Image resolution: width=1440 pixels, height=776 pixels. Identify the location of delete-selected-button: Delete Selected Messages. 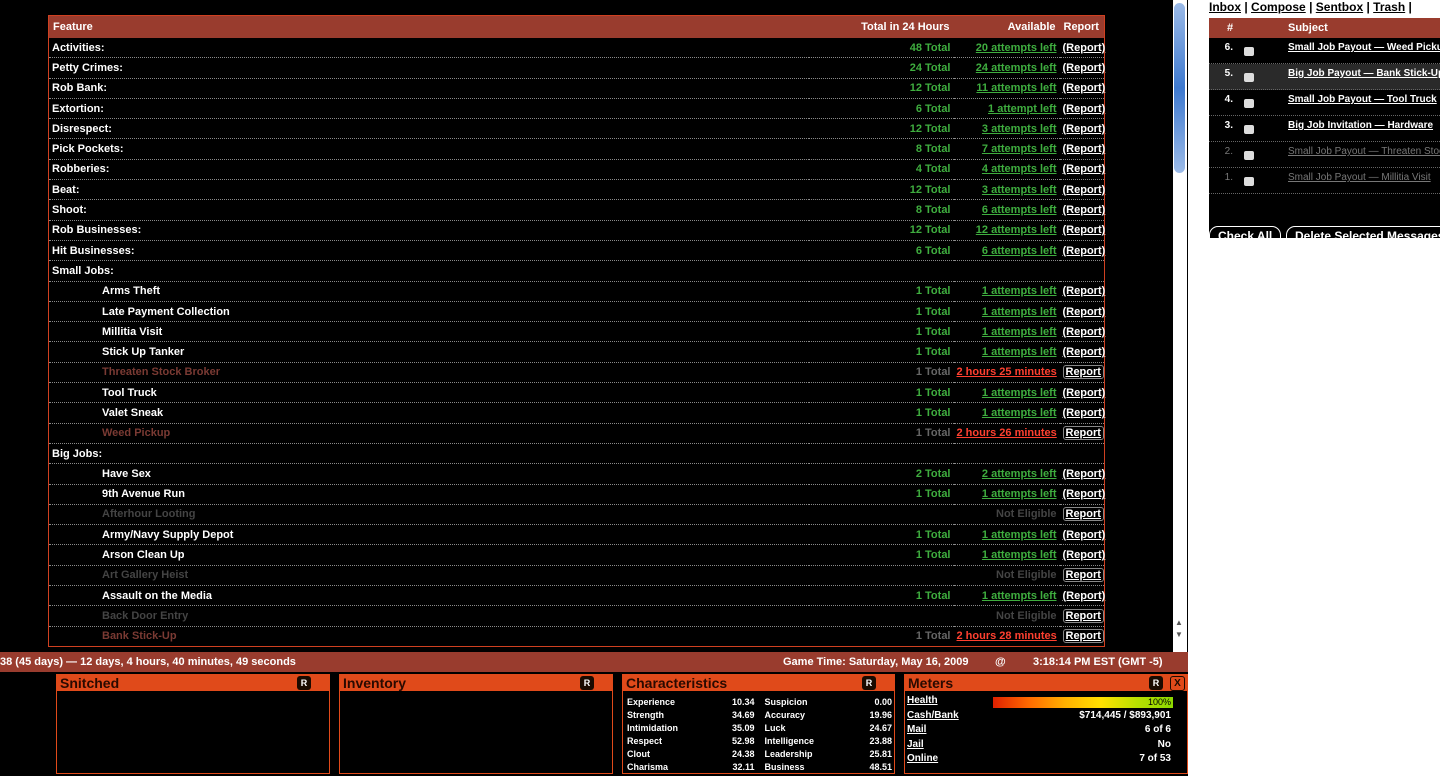
(1363, 232).